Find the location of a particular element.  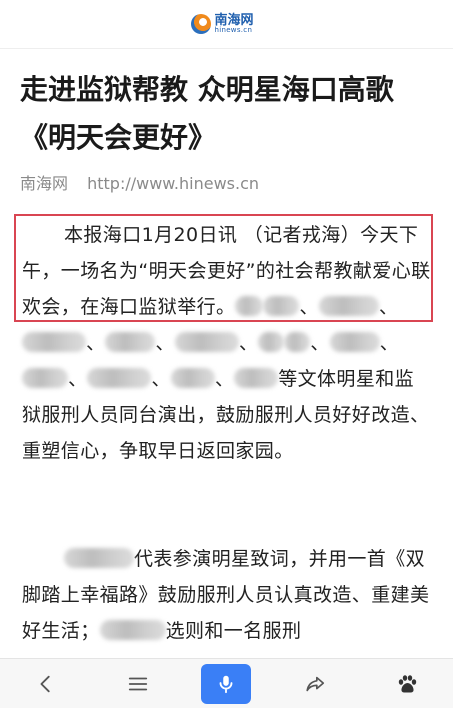

paragraph-2-rest: 选则和一名服刑 is located at coordinates (233, 631).